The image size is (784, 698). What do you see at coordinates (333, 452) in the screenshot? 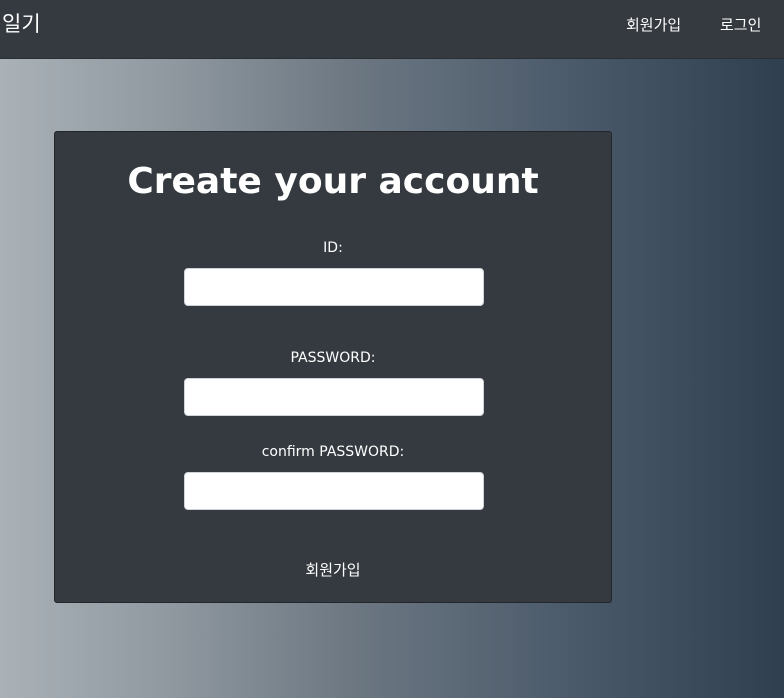
I see `confirm-password-label: confirm PASSWORD:` at bounding box center [333, 452].